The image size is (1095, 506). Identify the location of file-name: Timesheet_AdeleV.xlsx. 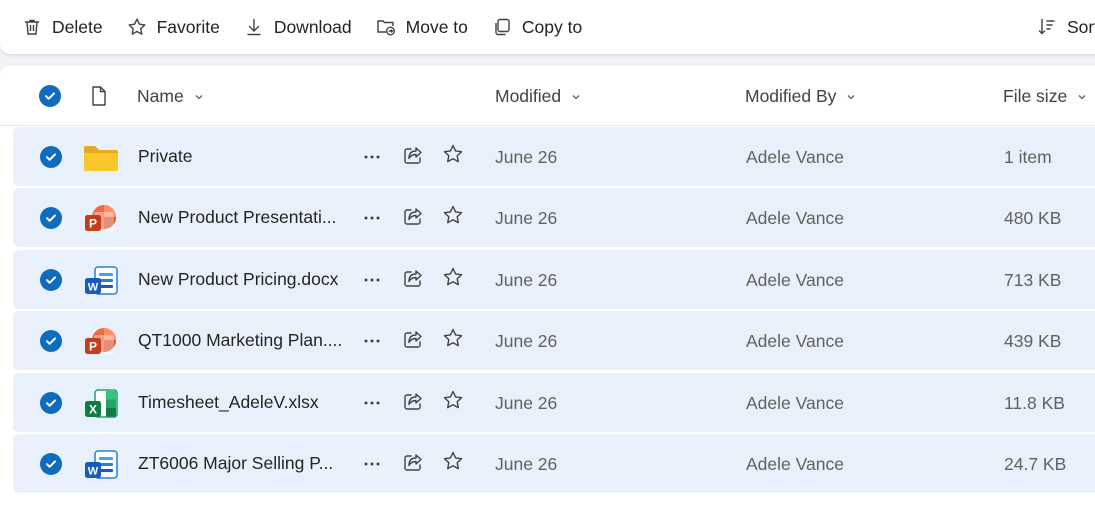
(228, 402).